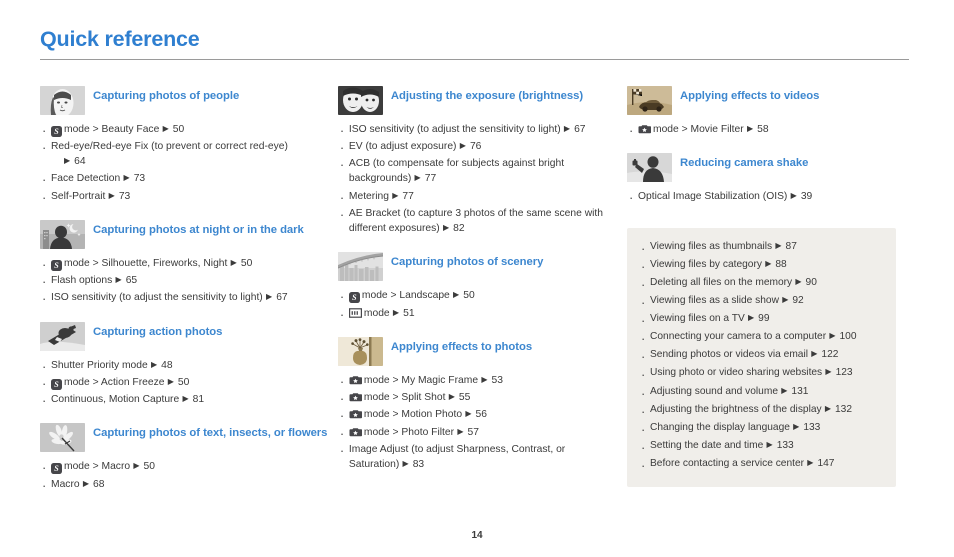 The image size is (954, 557). What do you see at coordinates (62, 336) in the screenshot?
I see `snowboarder-action-thumbnail` at bounding box center [62, 336].